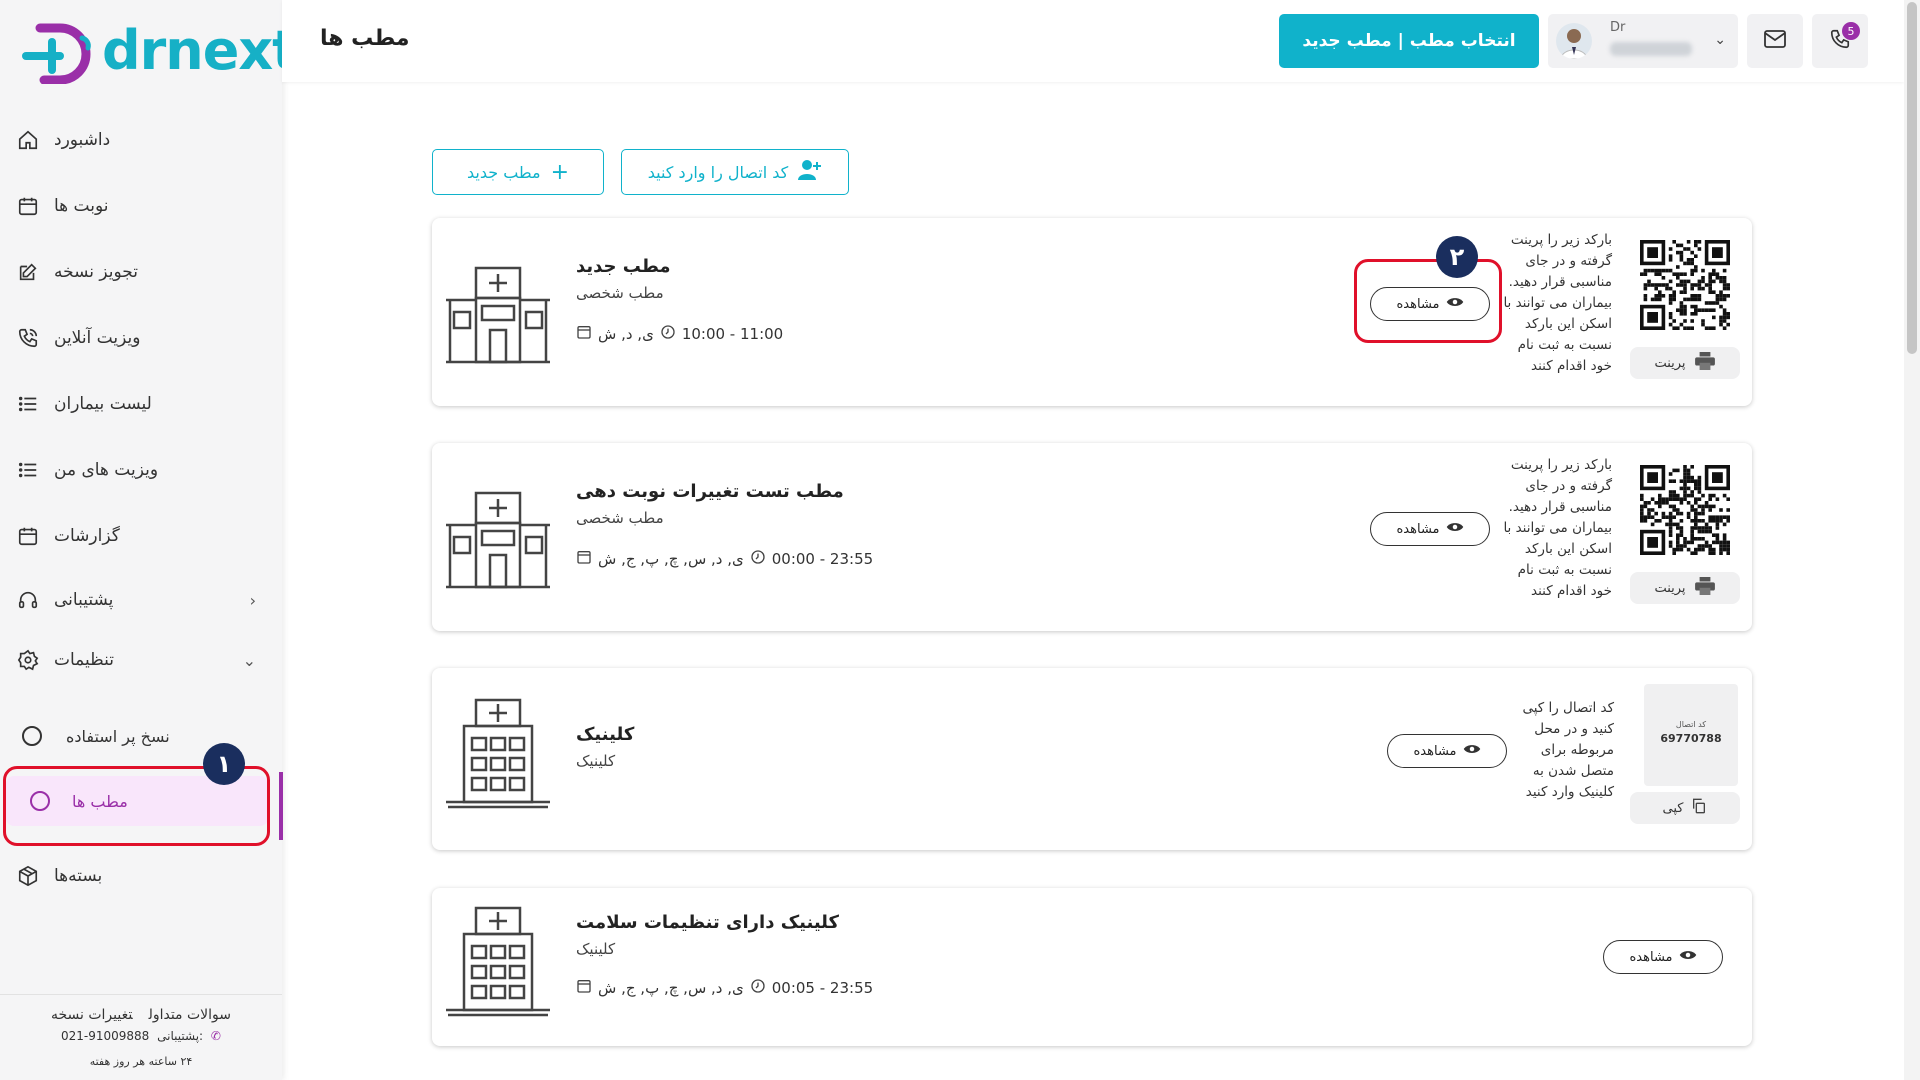 Image resolution: width=1920 pixels, height=1080 pixels. I want to click on notification-badge: 5, so click(1851, 31).